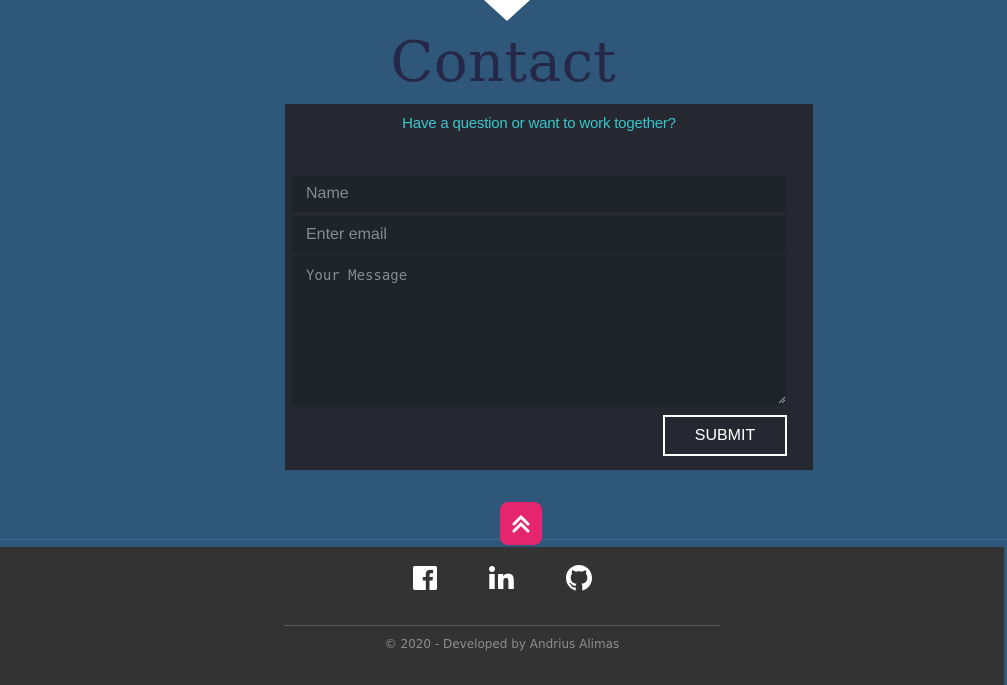 The height and width of the screenshot is (685, 1007). What do you see at coordinates (502, 625) in the screenshot?
I see `footer-divider` at bounding box center [502, 625].